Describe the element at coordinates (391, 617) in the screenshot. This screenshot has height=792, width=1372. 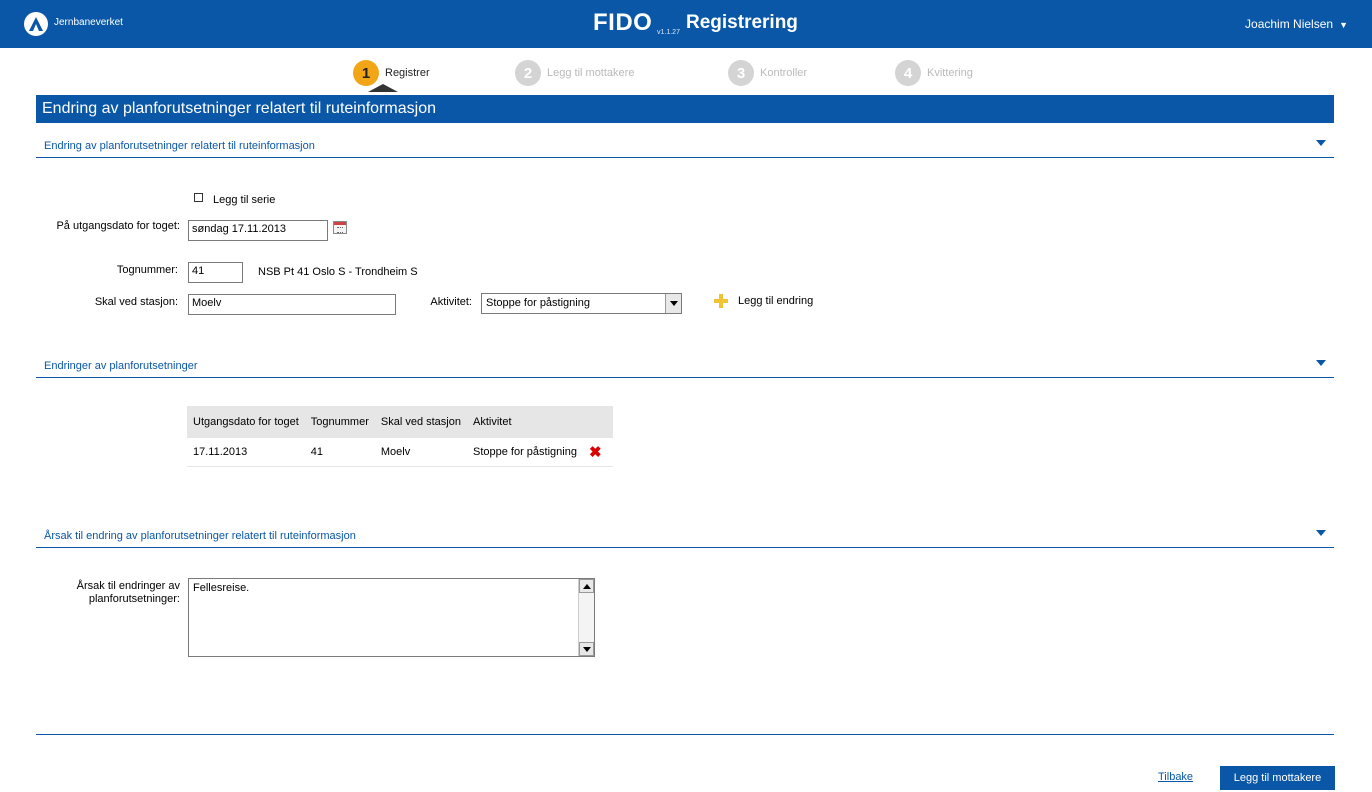
I see `reason-textarea: Fellesreise.` at that location.